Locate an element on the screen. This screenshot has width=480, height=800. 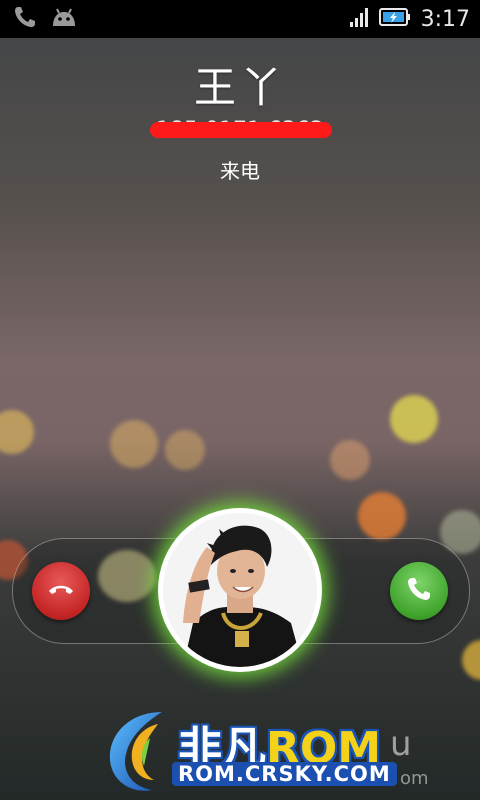
watermark-suffix: u is located at coordinates (401, 744).